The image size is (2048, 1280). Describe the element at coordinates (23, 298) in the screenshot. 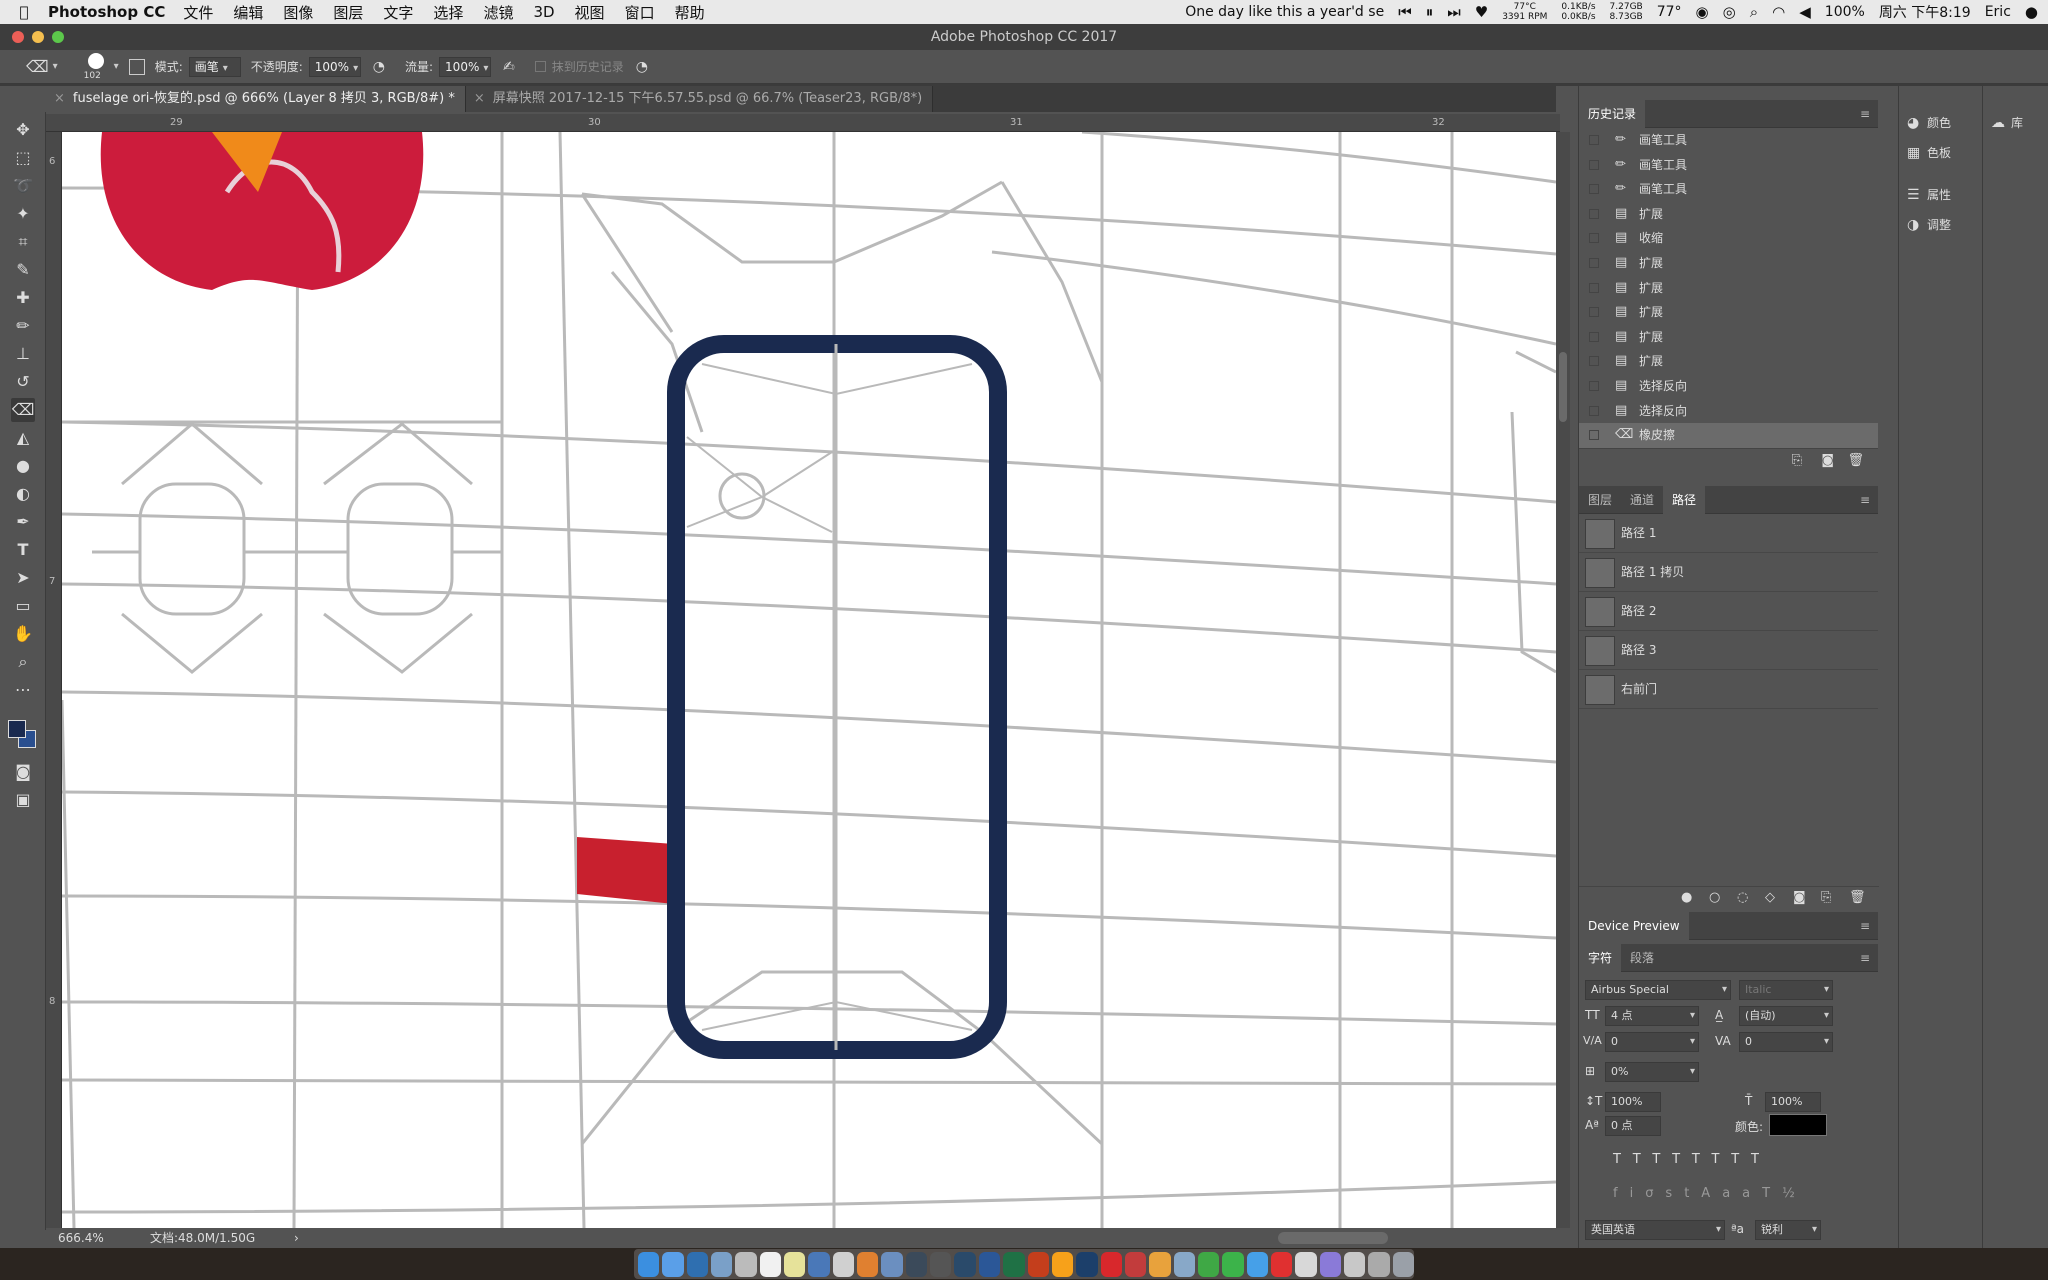

I see `healing-brush-tool-icon: ✚` at that location.